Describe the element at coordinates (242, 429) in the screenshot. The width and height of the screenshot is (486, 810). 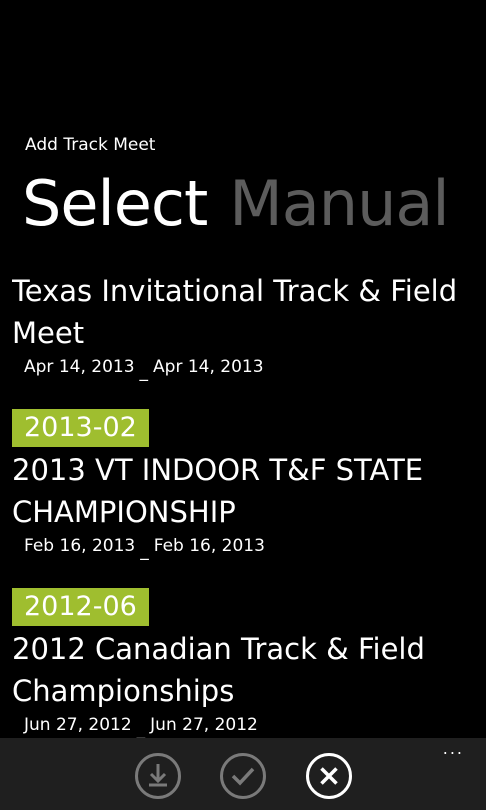
I see `month-group-header: 2013-02` at that location.